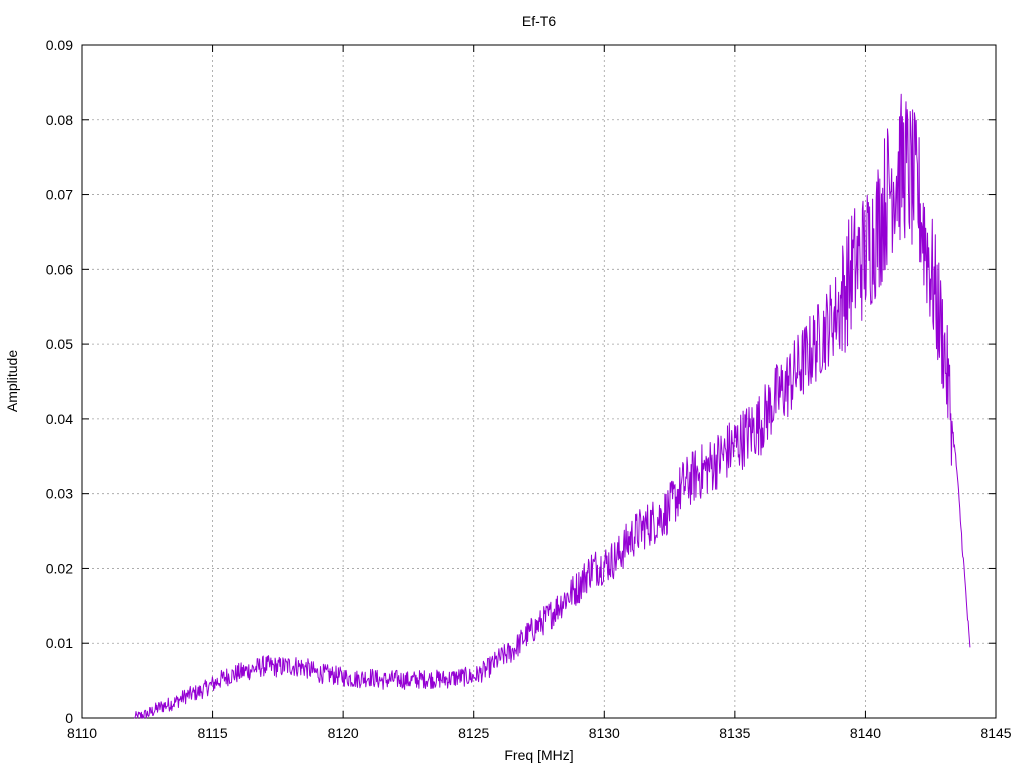  I want to click on x-tick-label: 8120, so click(343, 733).